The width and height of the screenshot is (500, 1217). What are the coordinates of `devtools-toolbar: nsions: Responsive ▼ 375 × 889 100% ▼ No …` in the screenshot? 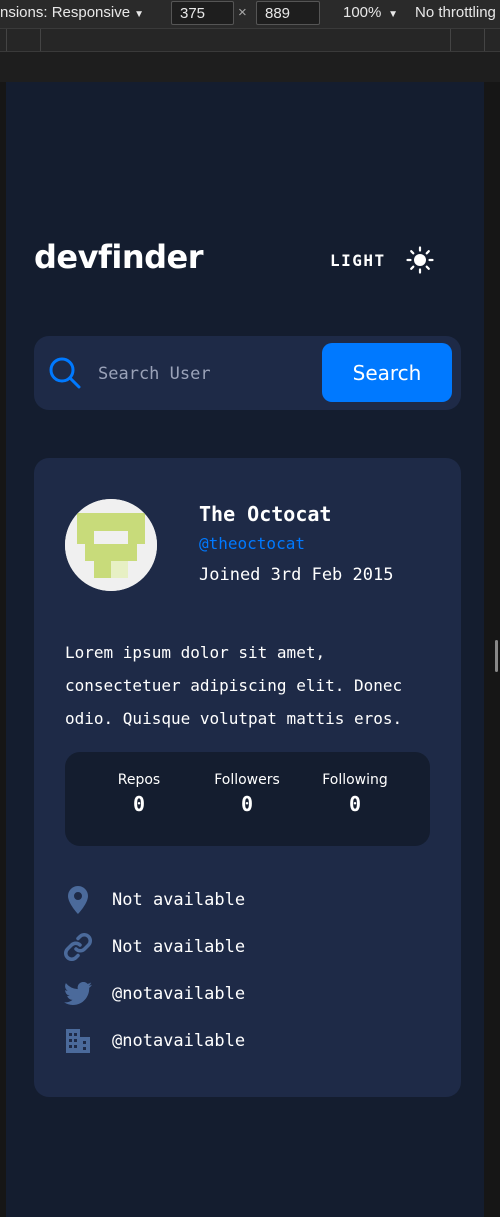 It's located at (250, 14).